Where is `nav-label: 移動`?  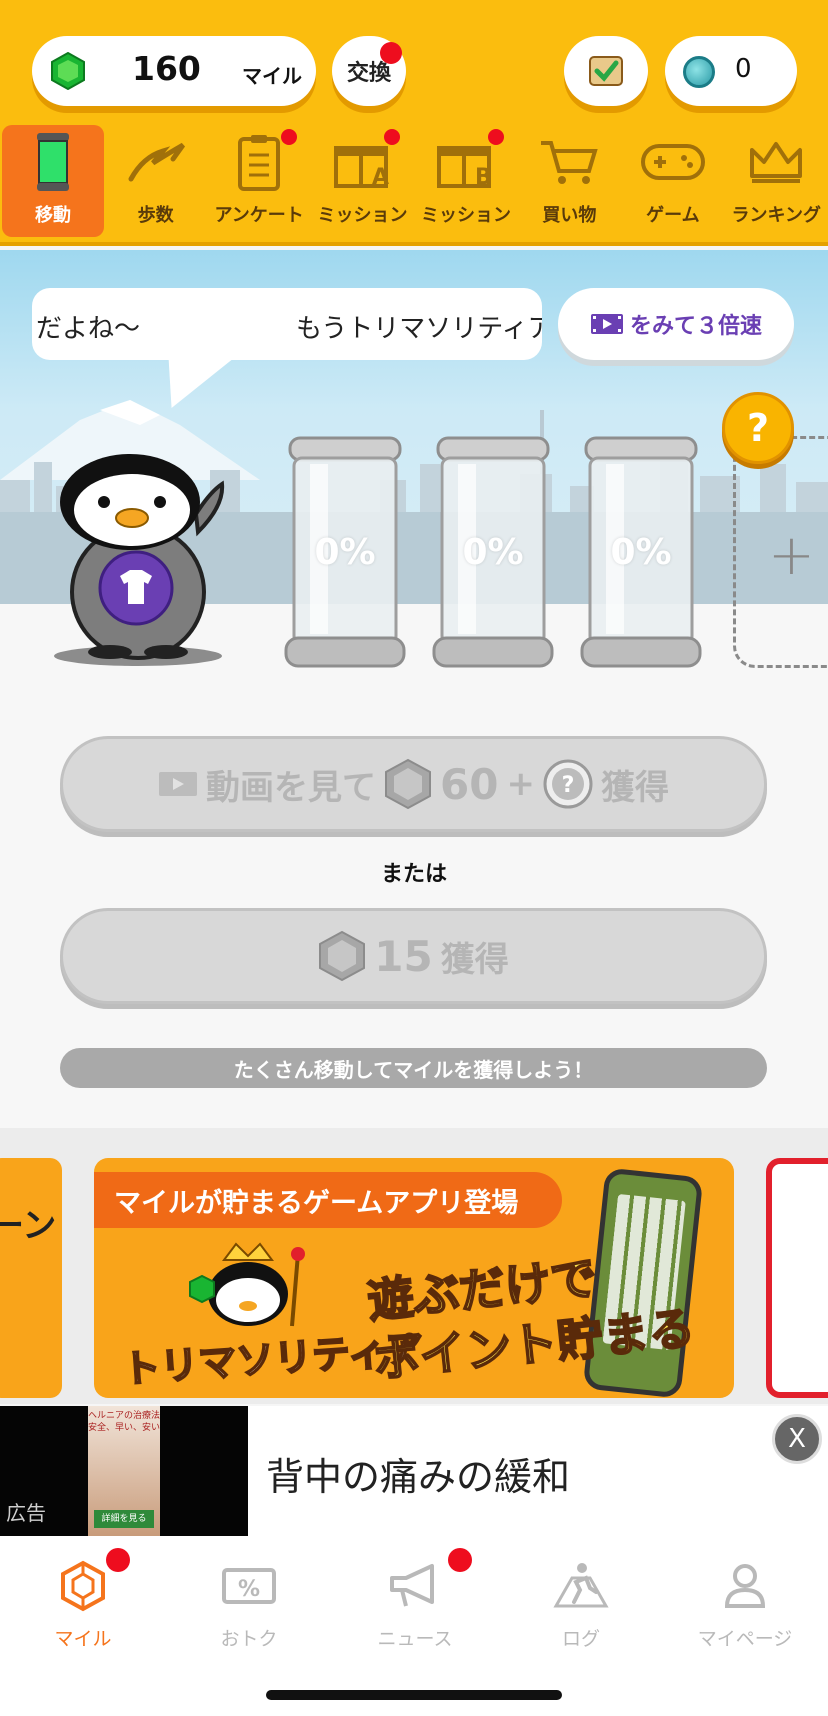 nav-label: 移動 is located at coordinates (52, 215).